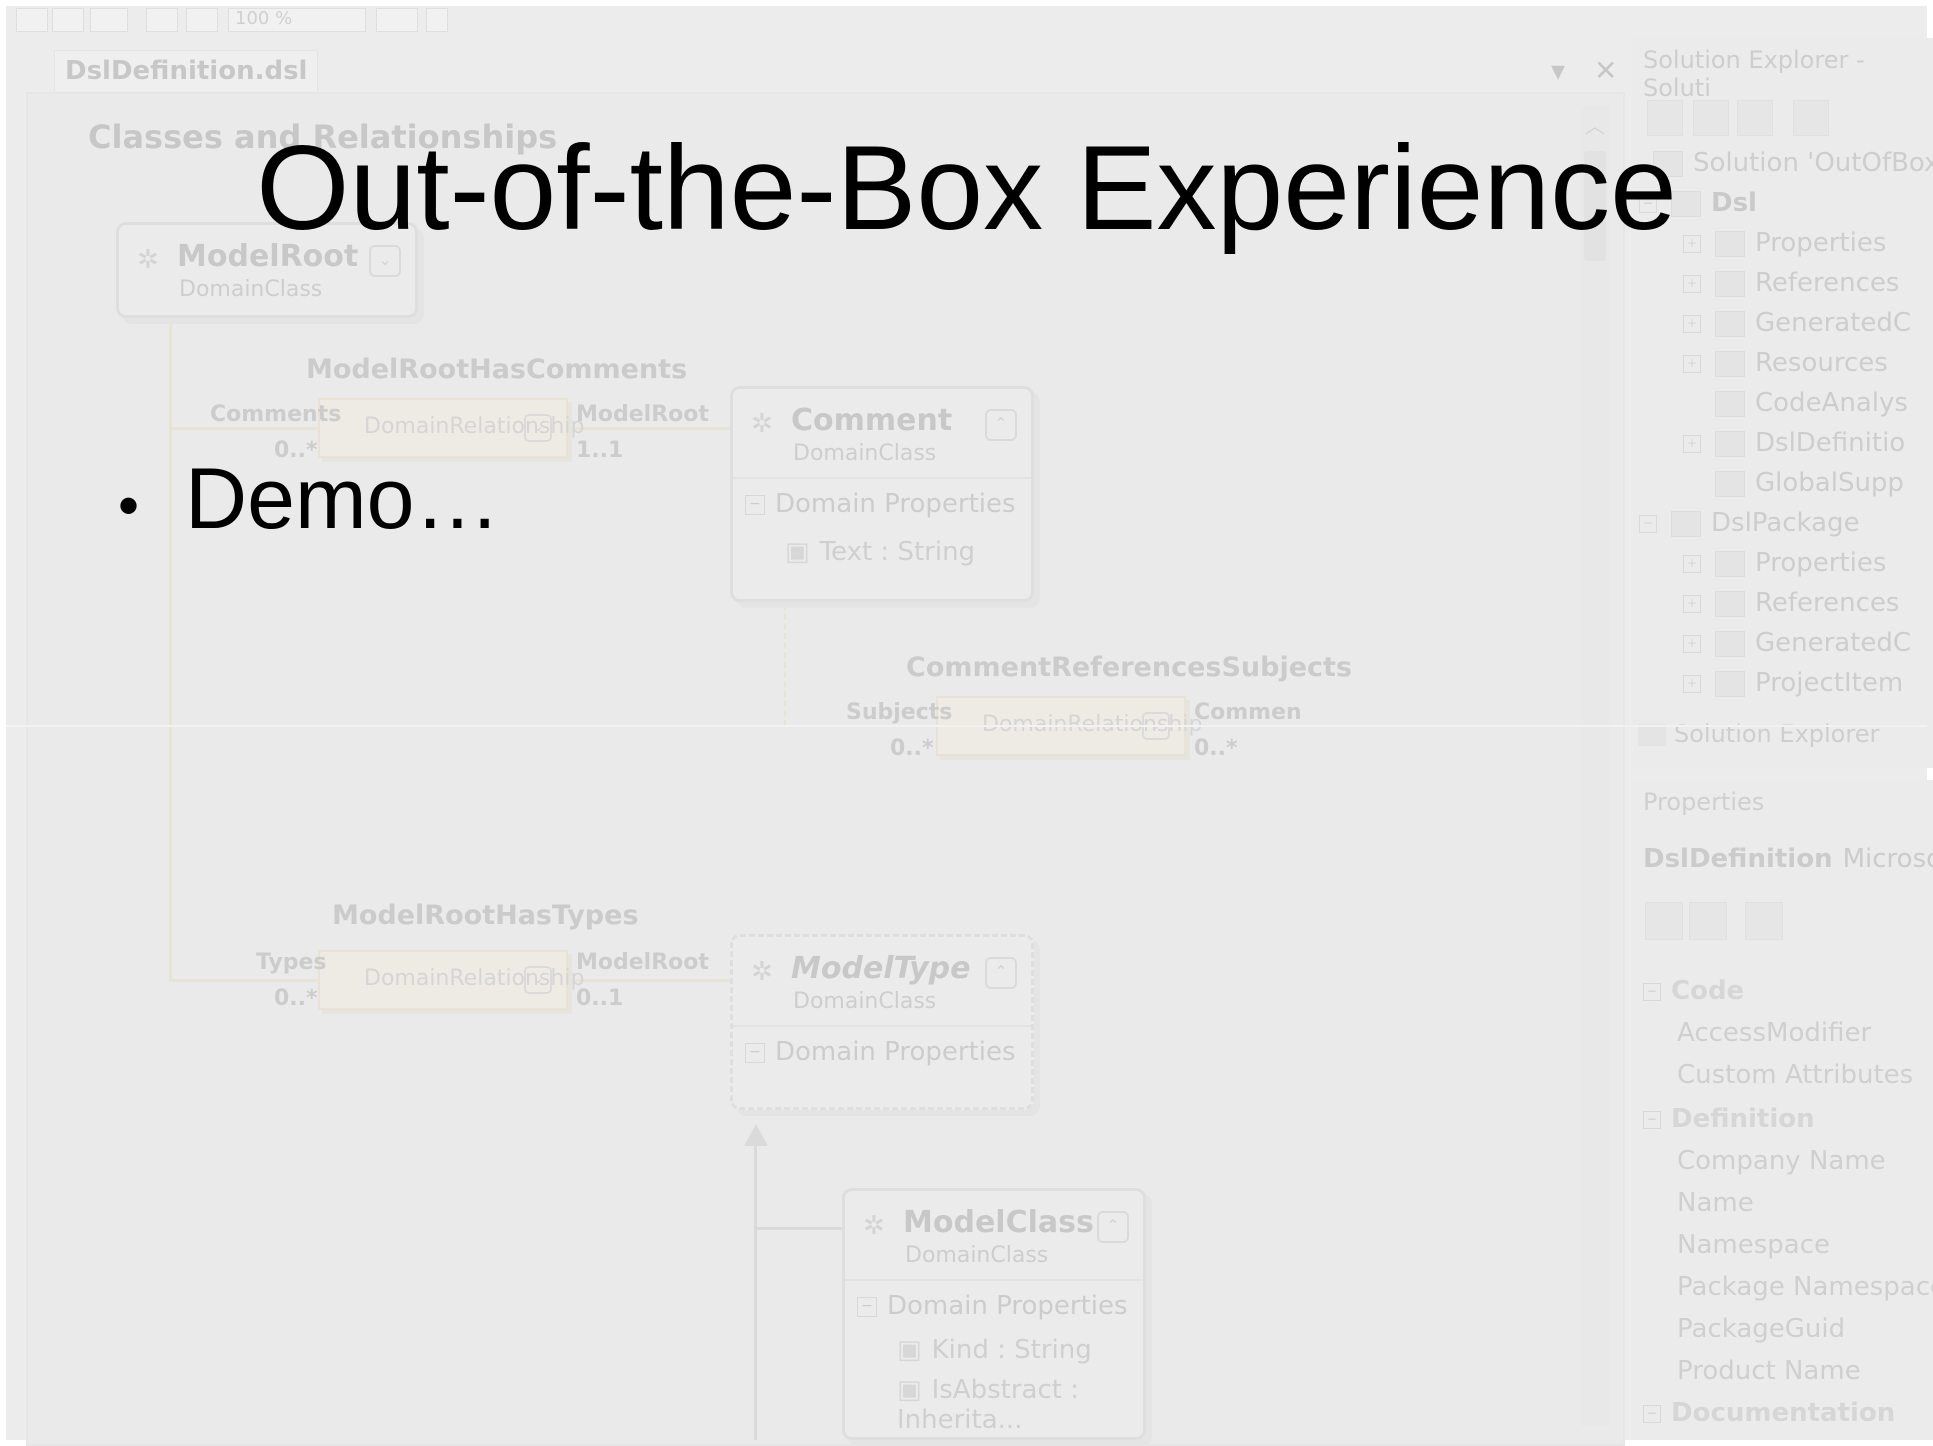 The width and height of the screenshot is (1933, 1446). What do you see at coordinates (1761, 1329) in the screenshot?
I see `property-row: PackageGuid` at bounding box center [1761, 1329].